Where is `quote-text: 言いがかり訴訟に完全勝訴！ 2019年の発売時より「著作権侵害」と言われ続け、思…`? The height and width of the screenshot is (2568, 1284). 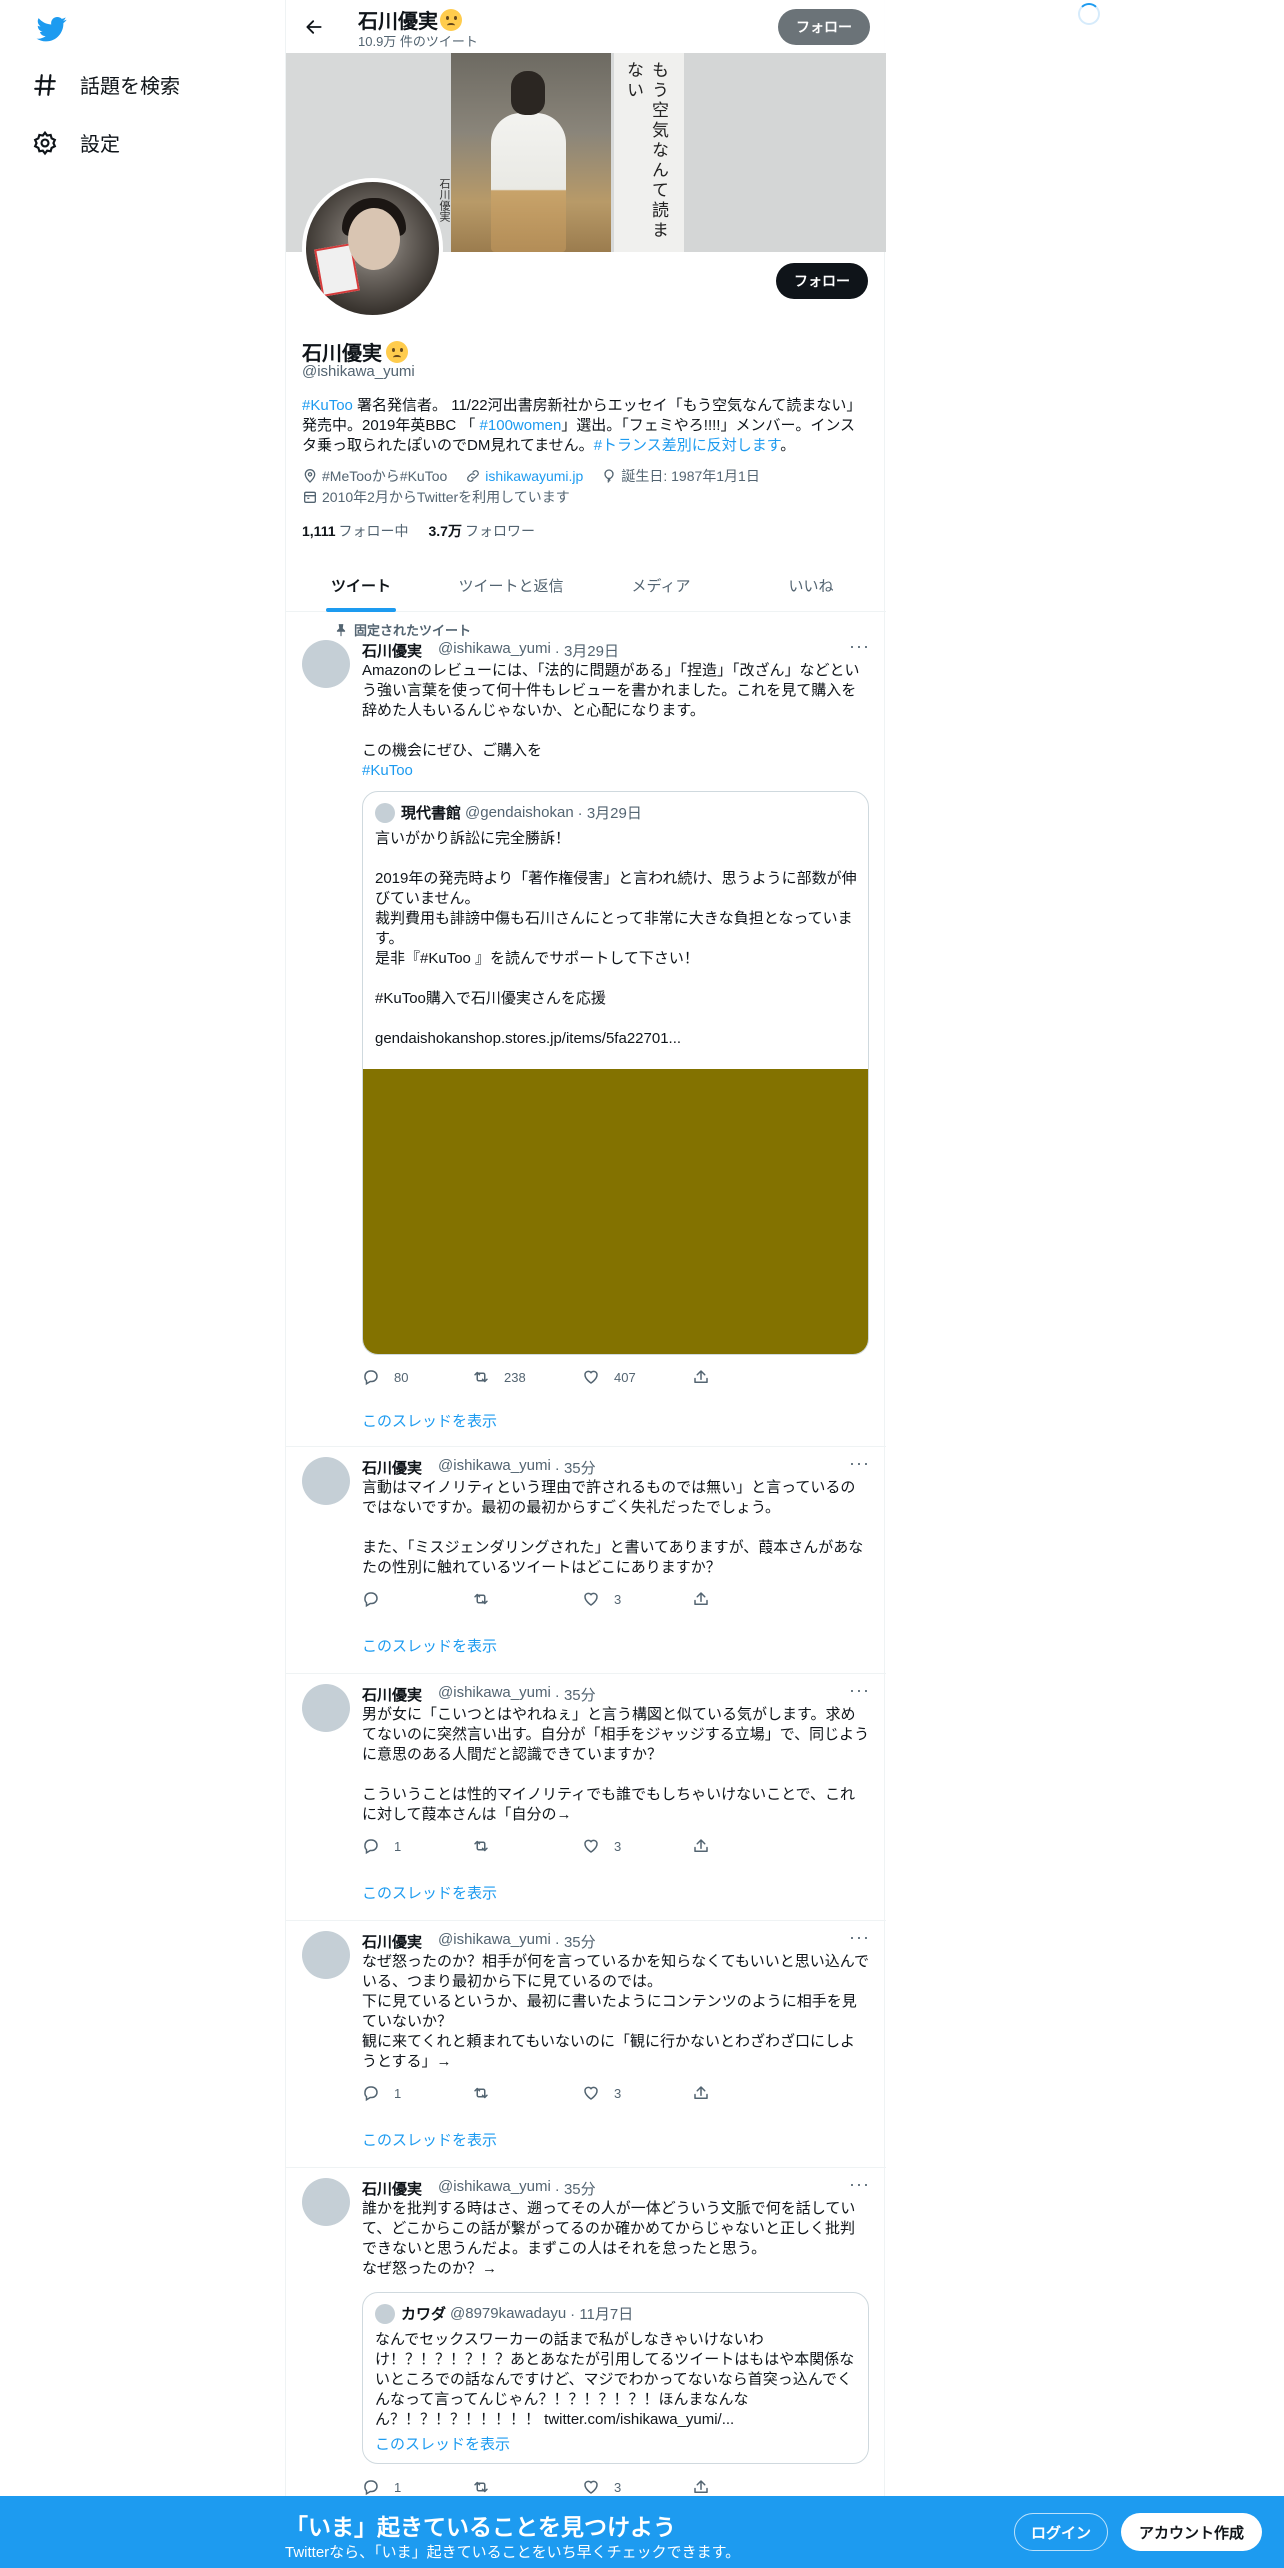
quote-text: 言いがかり訴訟に完全勝訴！ 2019年の発売時より「著作権侵害」と言われ続け、思… is located at coordinates (616, 938).